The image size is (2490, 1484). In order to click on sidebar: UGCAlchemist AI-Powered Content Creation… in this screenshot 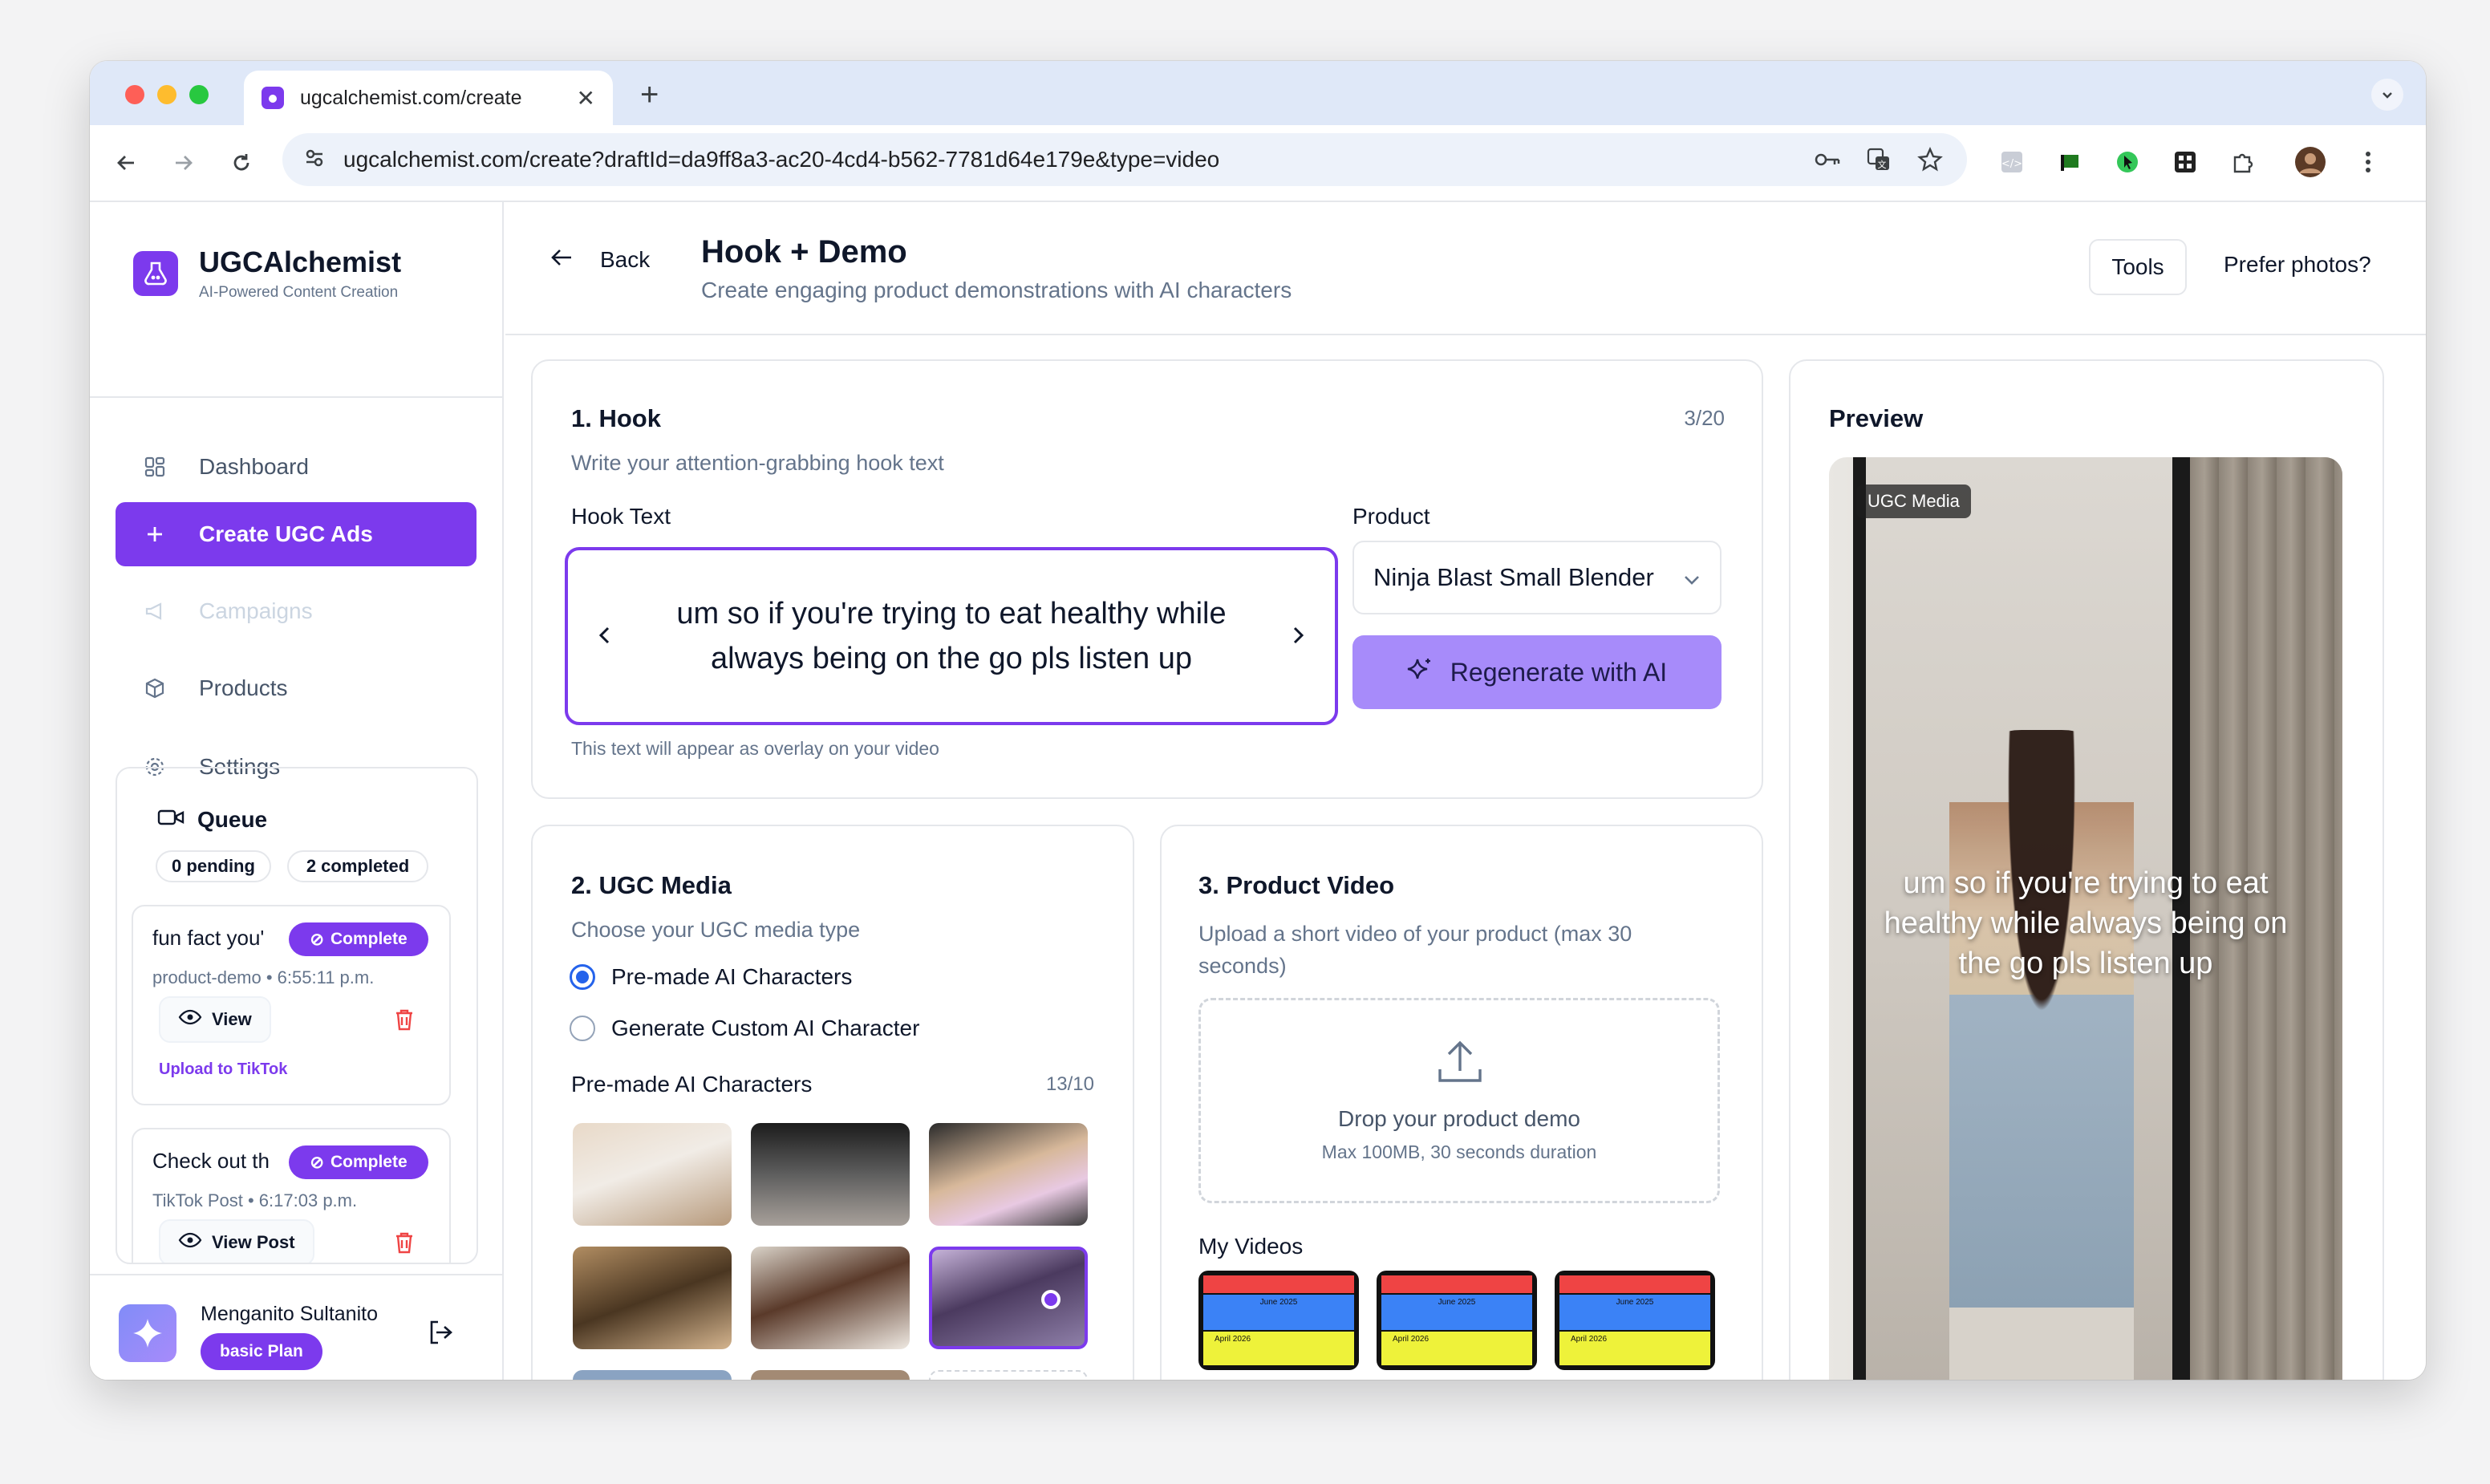, I will do `click(297, 791)`.